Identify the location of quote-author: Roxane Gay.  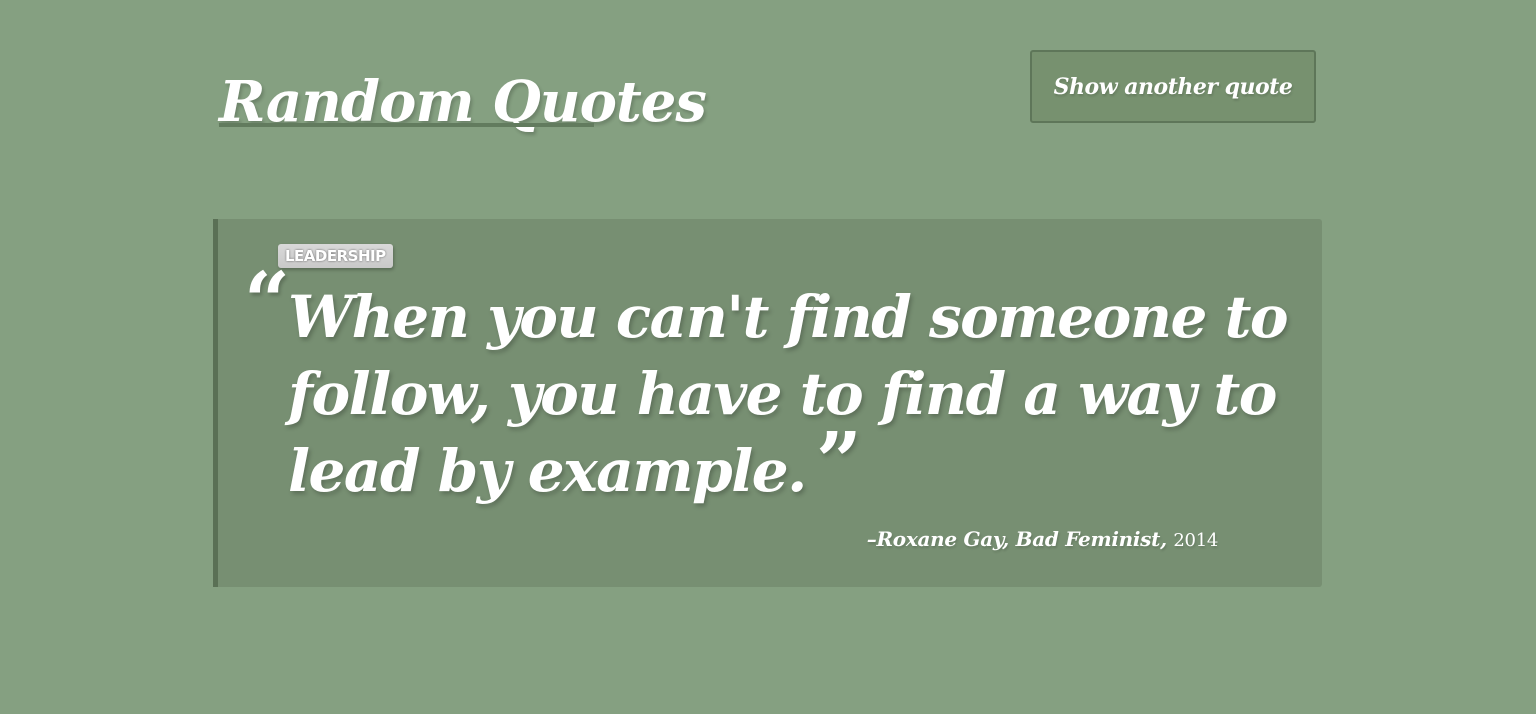
(939, 539).